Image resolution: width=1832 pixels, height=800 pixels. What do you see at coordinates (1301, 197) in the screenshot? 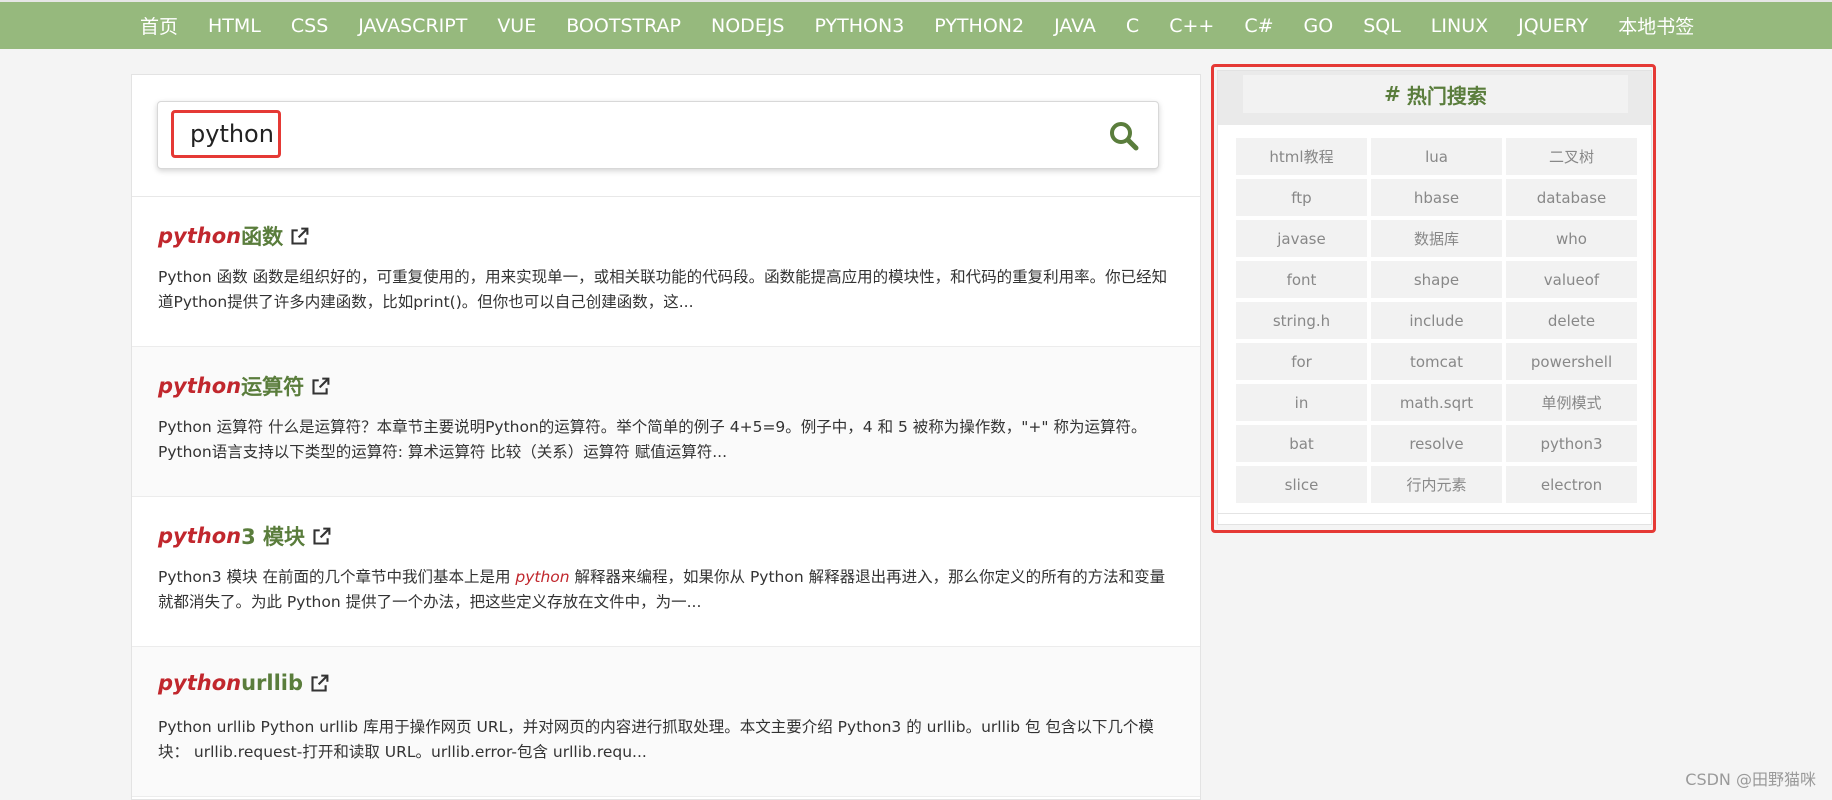
I see `hot-tag: ftp` at bounding box center [1301, 197].